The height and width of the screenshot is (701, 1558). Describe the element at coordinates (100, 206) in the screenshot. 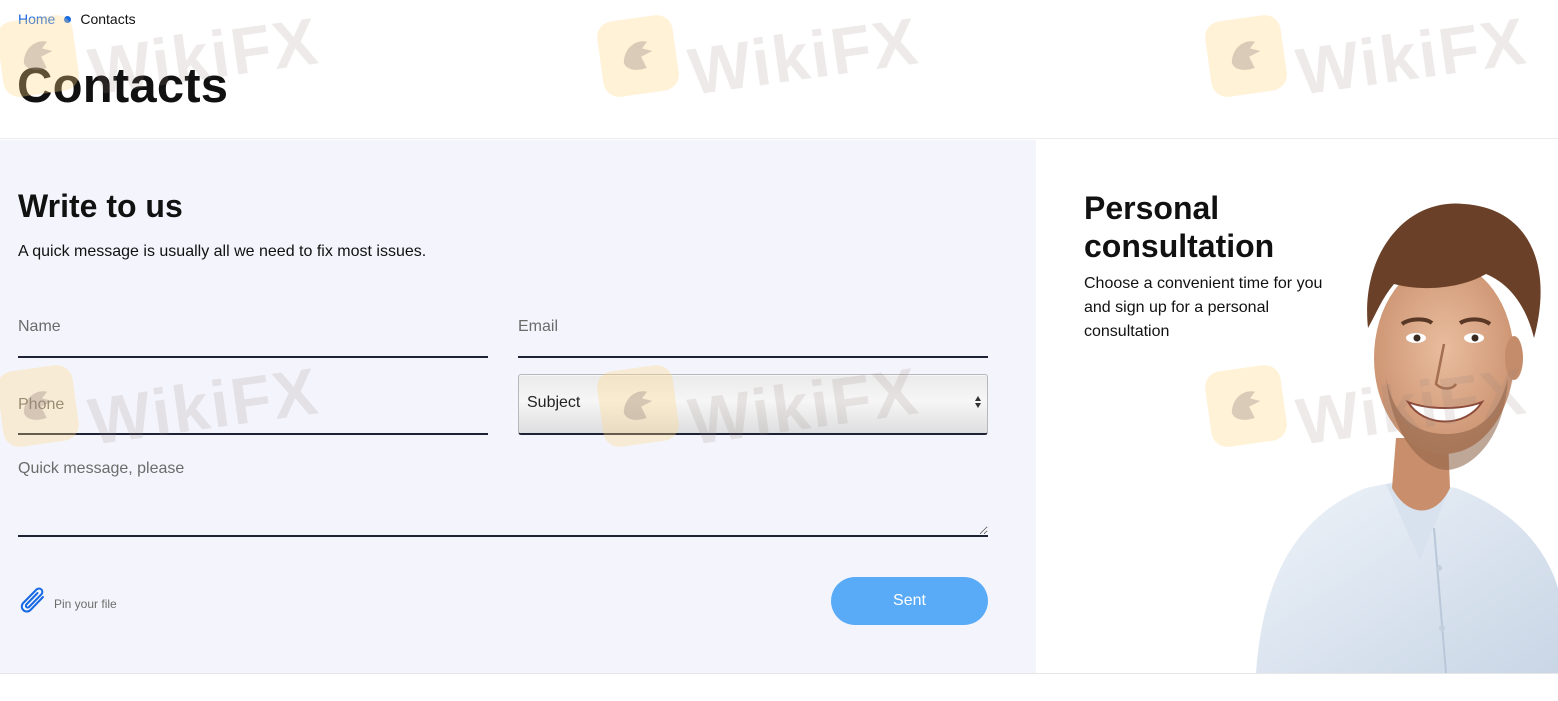

I see `form-title: Write to us` at that location.